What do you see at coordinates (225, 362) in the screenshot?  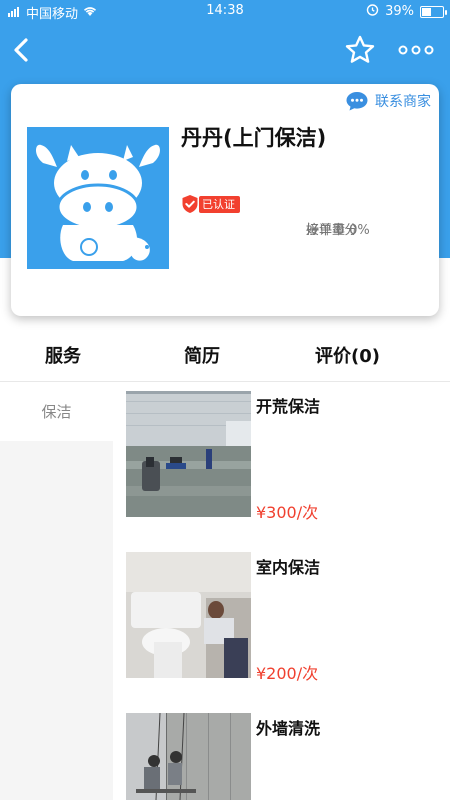 I see `tab-bar: 服务 简历 评价(0)` at bounding box center [225, 362].